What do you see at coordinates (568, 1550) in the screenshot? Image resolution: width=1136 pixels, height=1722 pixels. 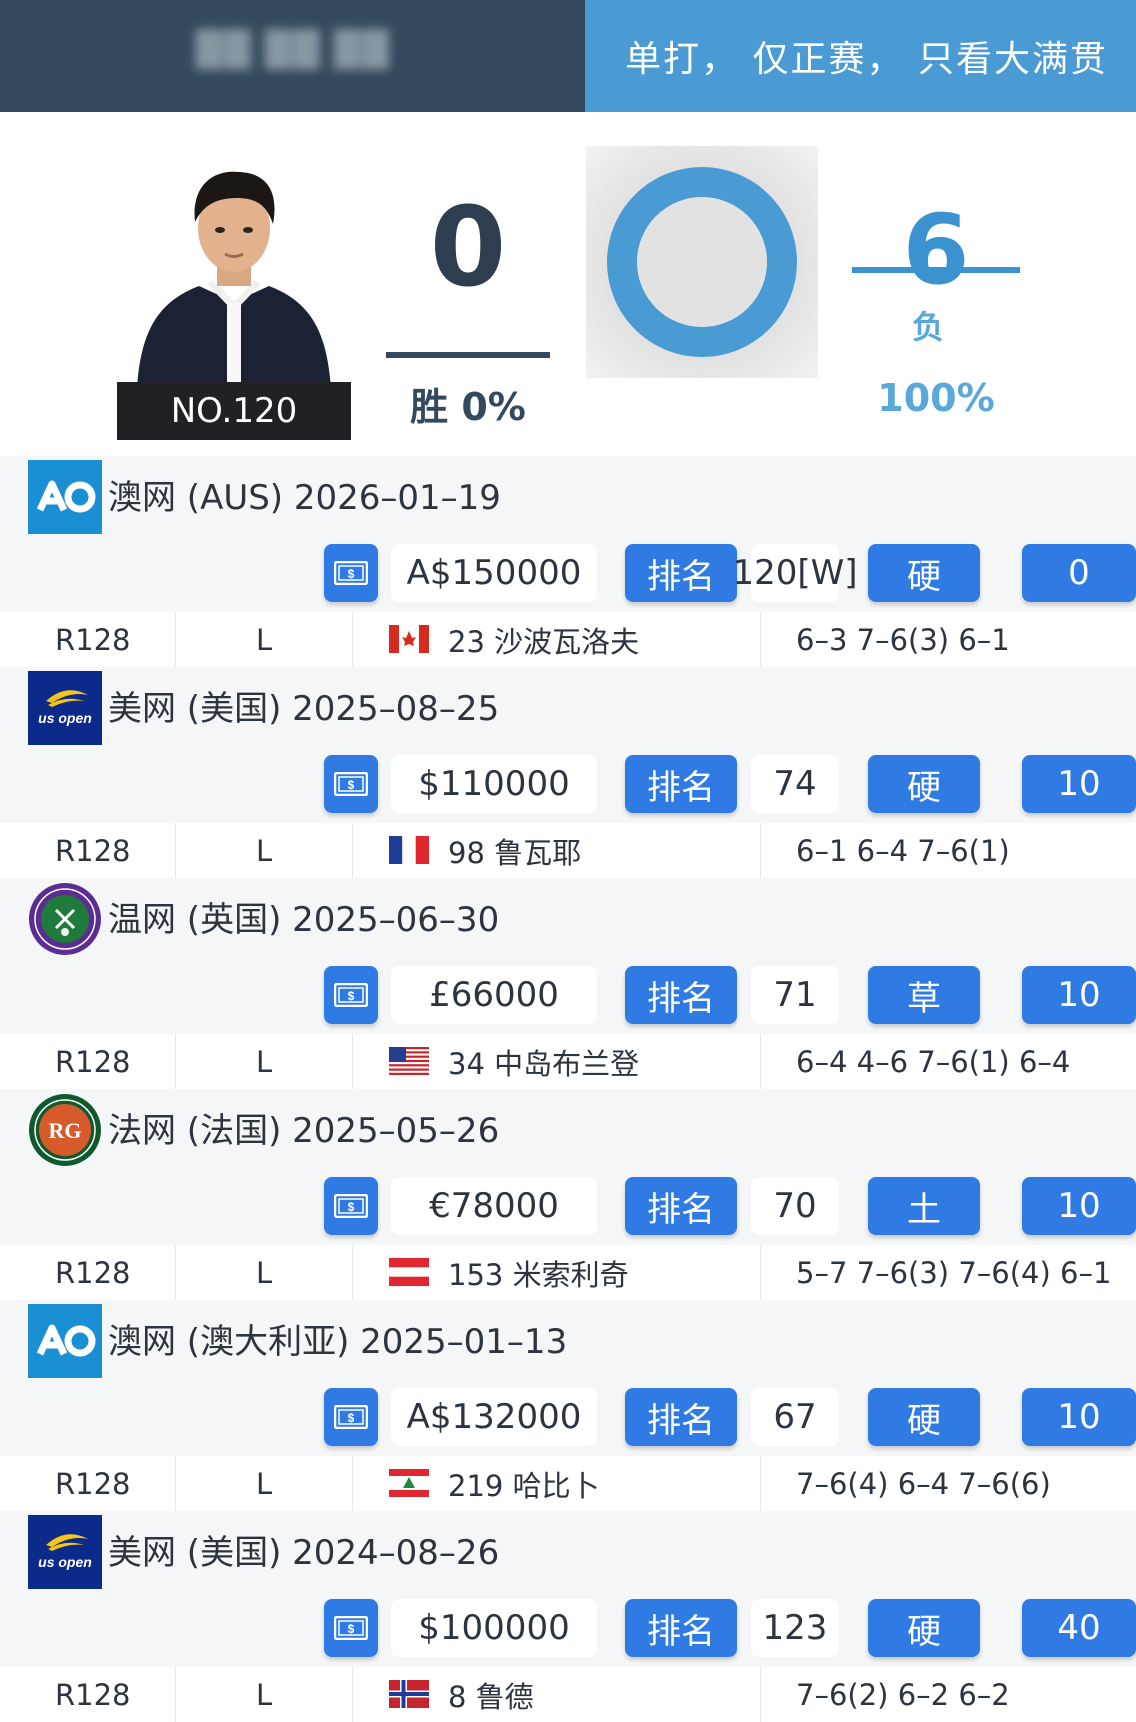 I see `match-title-row: us open 美网 (美国) 2024–08–26` at bounding box center [568, 1550].